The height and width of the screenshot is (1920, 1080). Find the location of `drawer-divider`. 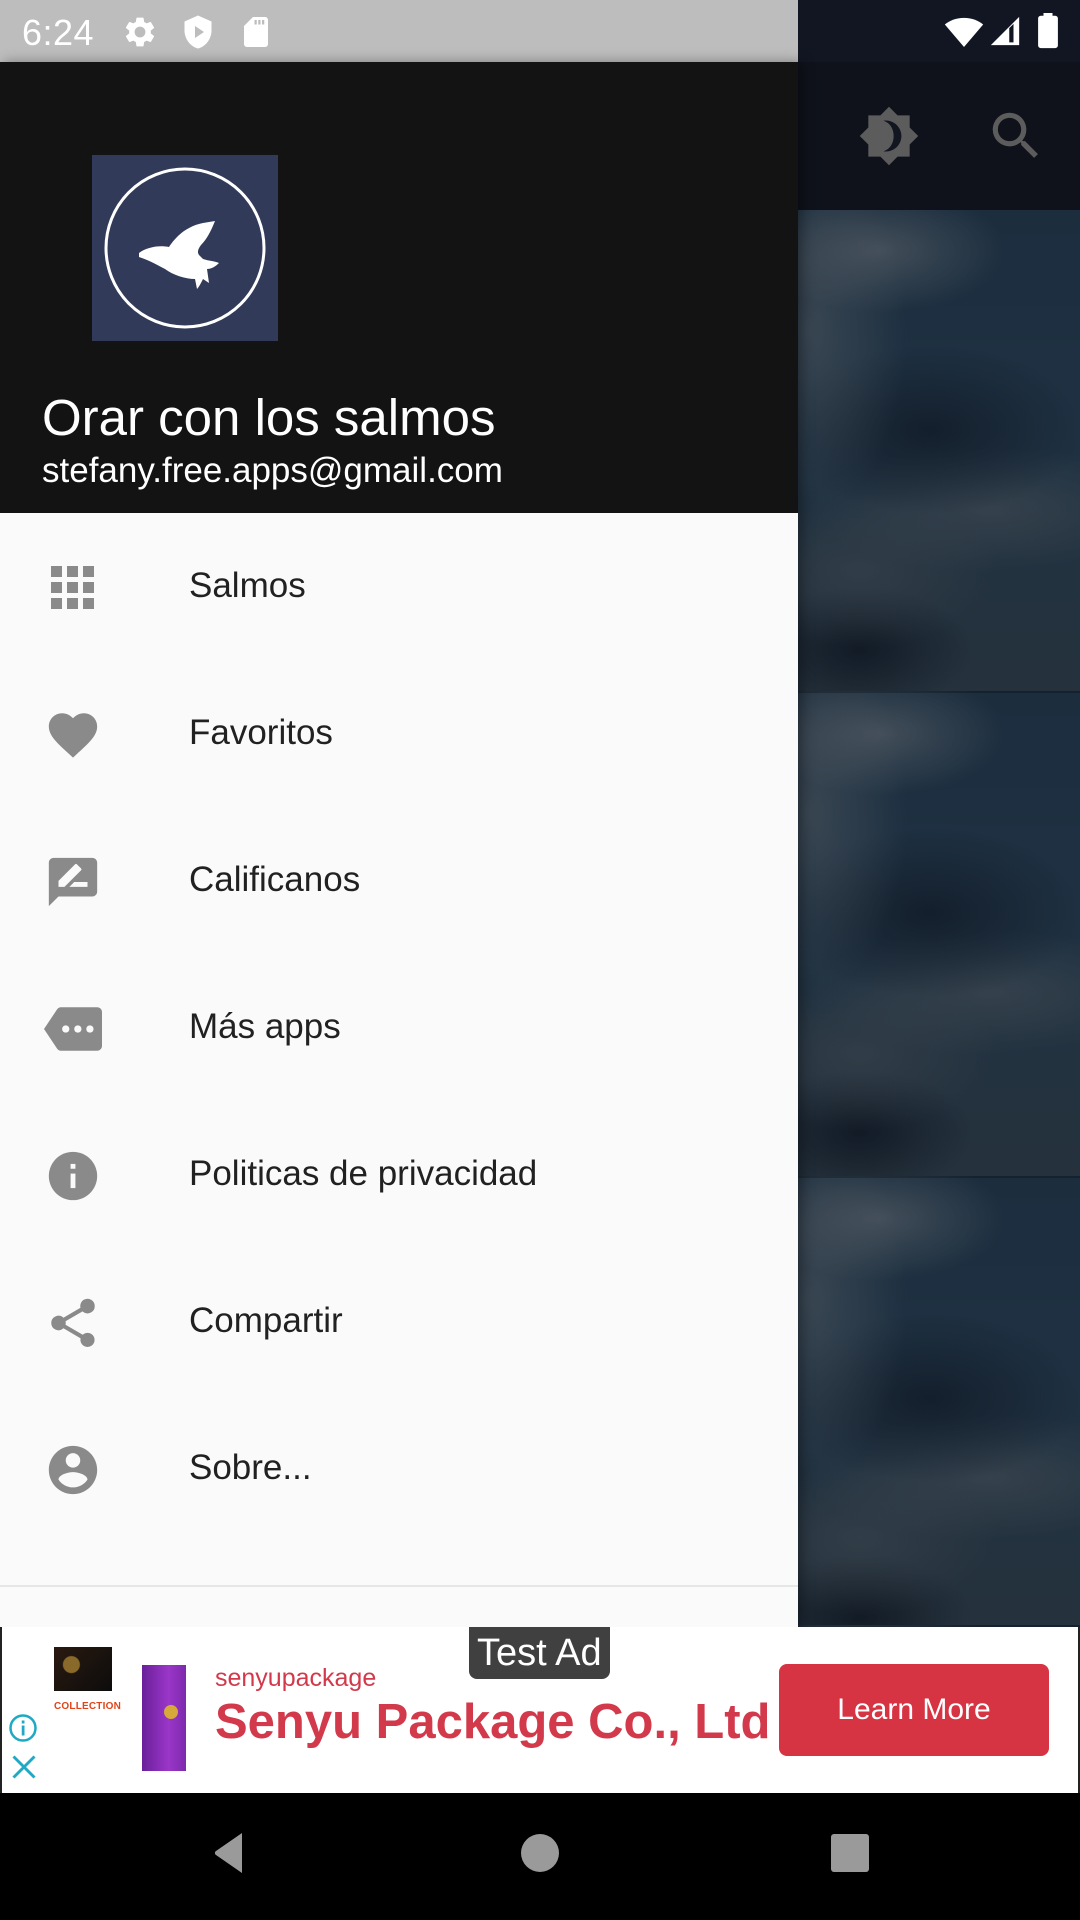

drawer-divider is located at coordinates (399, 1586).